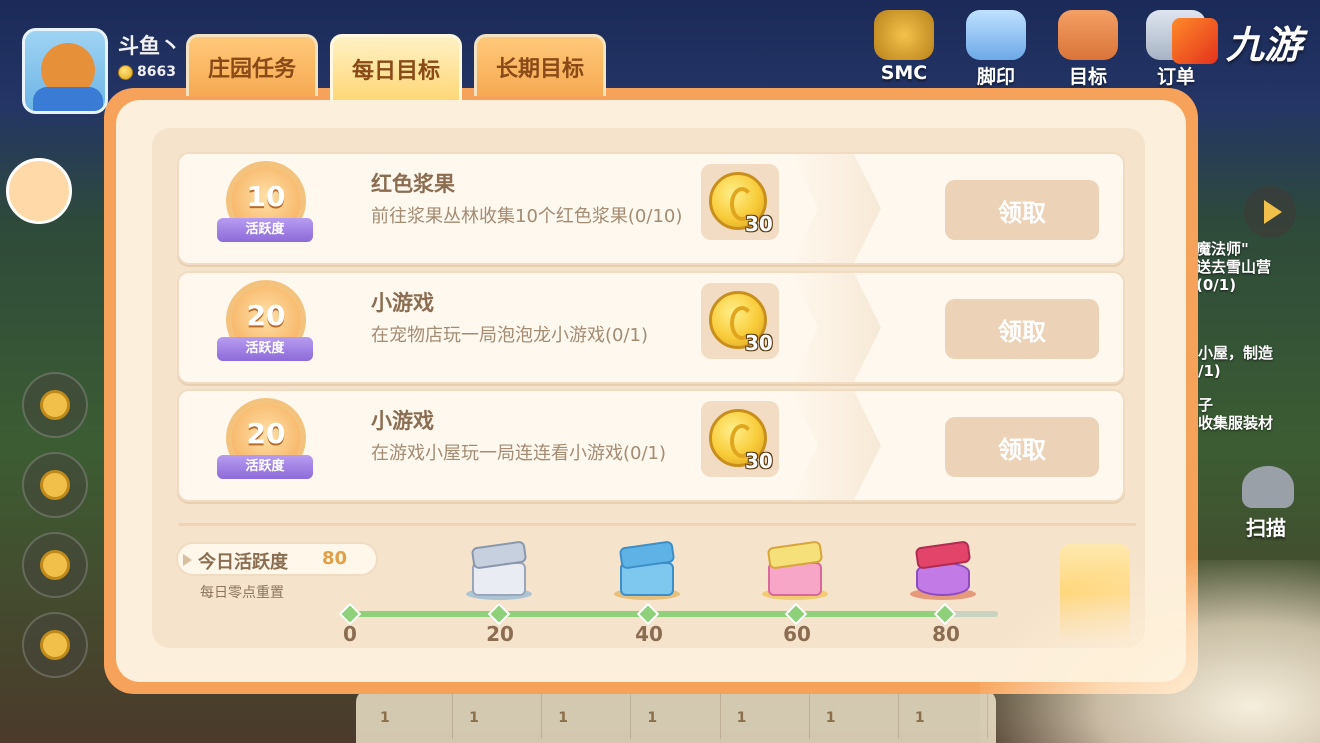 The height and width of the screenshot is (743, 1320). I want to click on task-description: 在游戏小屋玩一局连连看小游戏(0/1), so click(519, 453).